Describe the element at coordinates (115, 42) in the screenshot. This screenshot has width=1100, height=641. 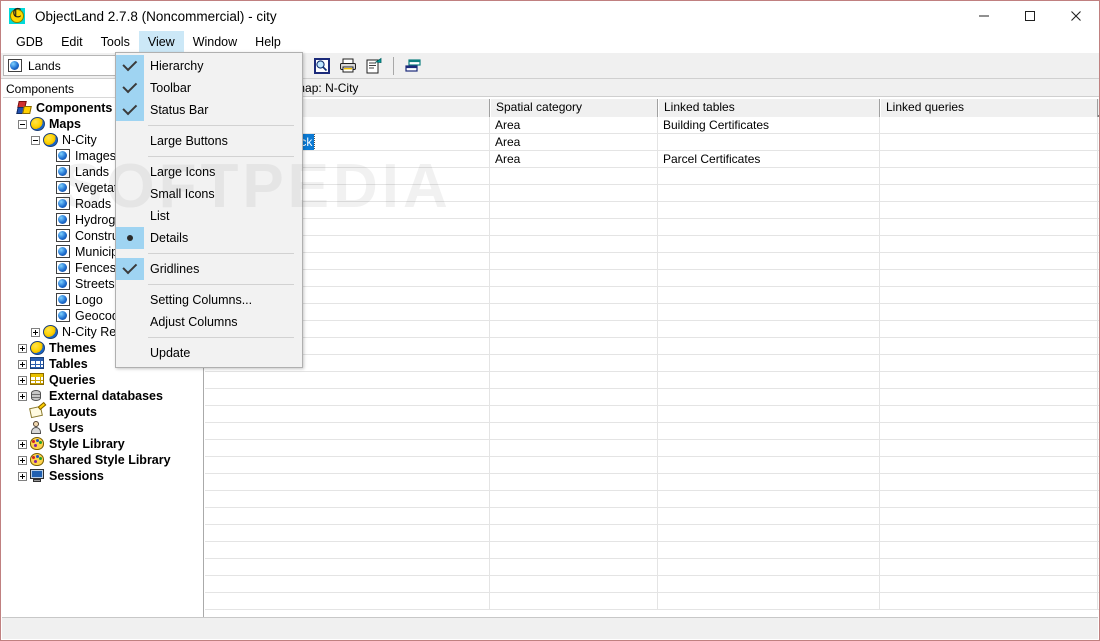
I see `menu-tools: Tools` at that location.